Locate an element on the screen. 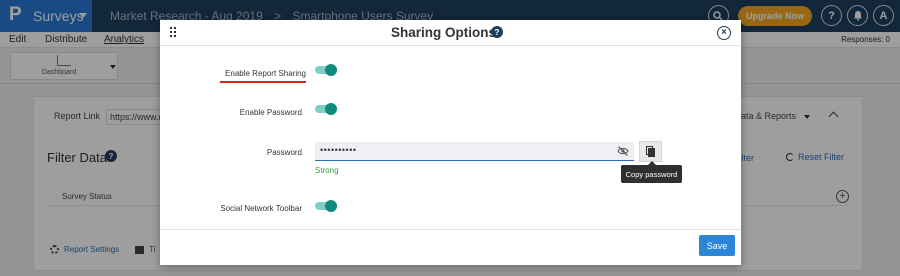 Image resolution: width=900 pixels, height=276 pixels. eye-off-icon is located at coordinates (623, 151).